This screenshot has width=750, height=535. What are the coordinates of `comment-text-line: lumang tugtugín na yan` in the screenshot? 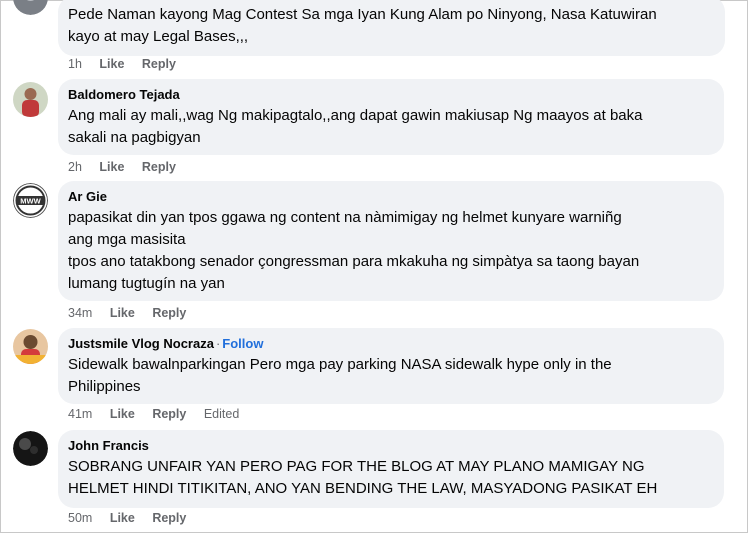 It's located at (146, 283).